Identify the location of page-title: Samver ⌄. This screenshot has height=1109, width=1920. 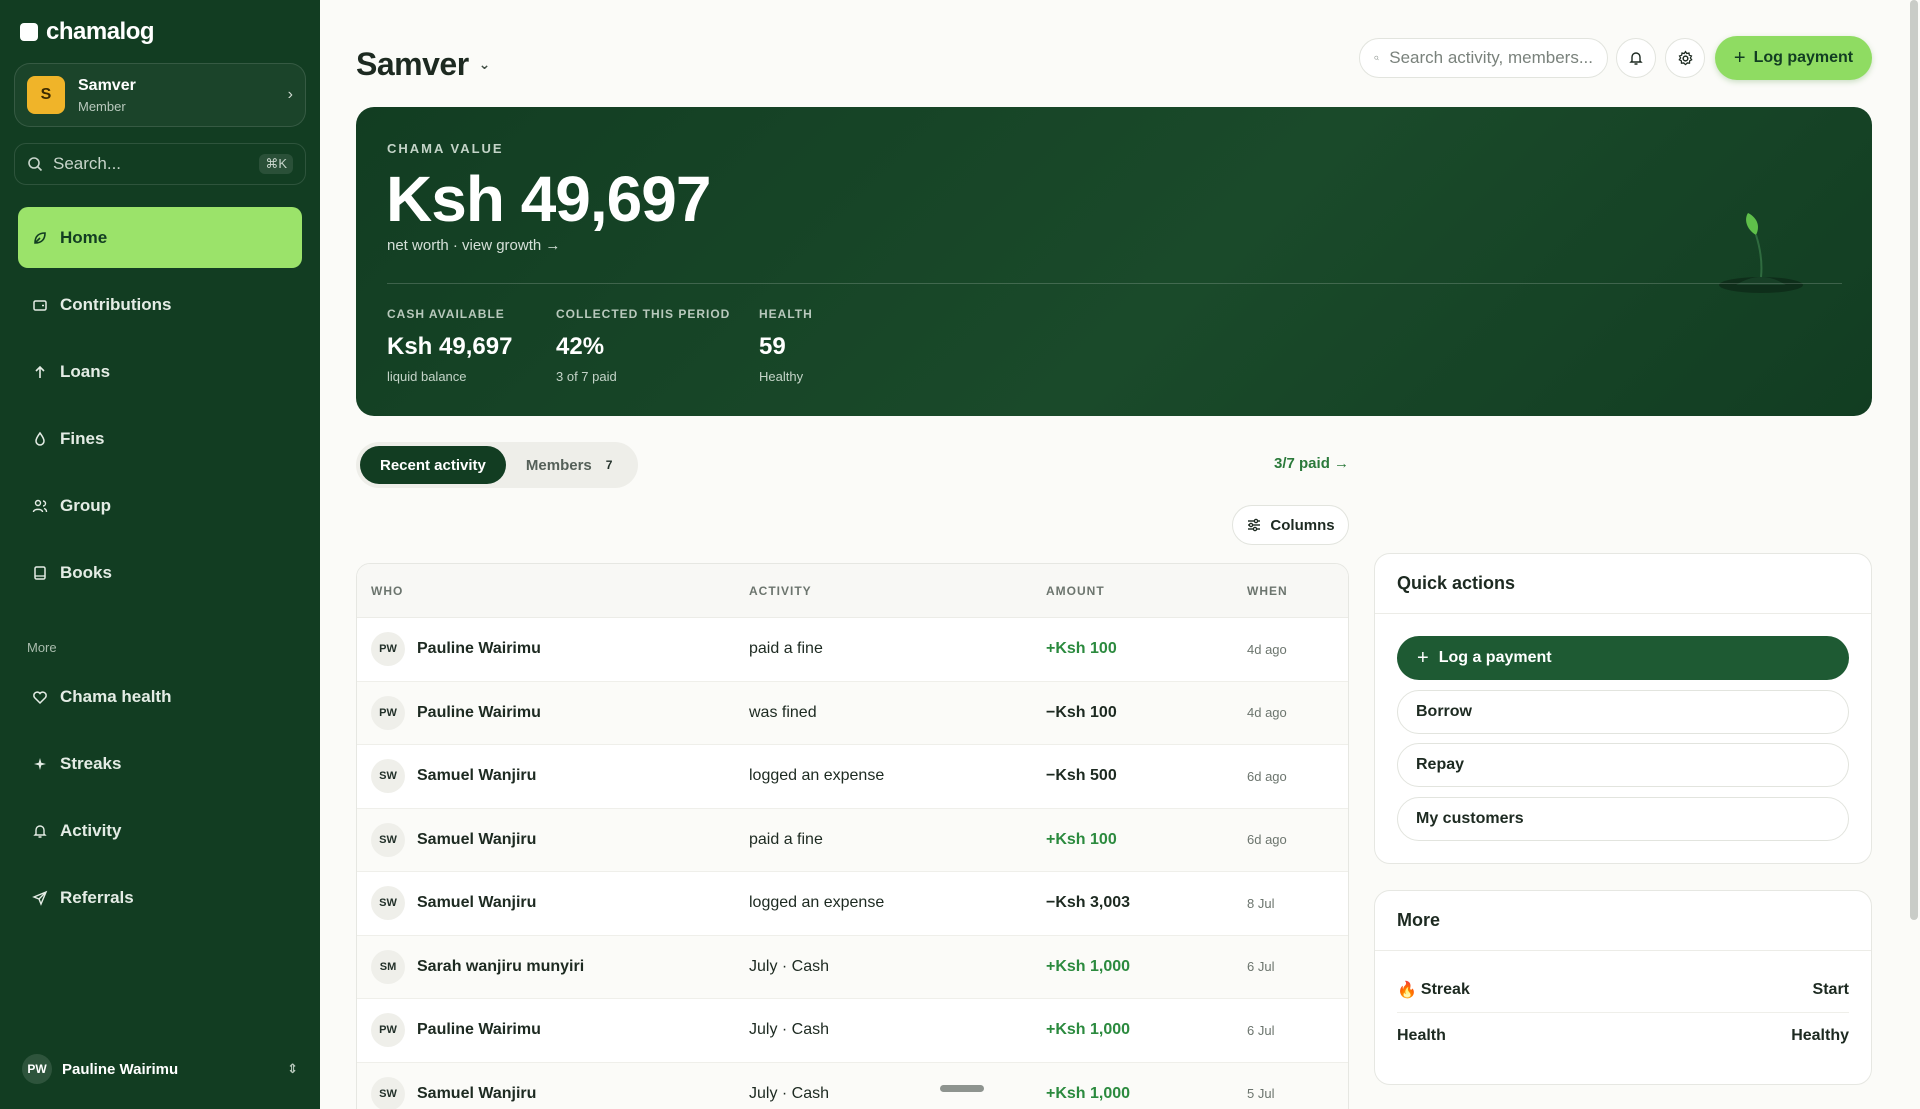
(423, 64).